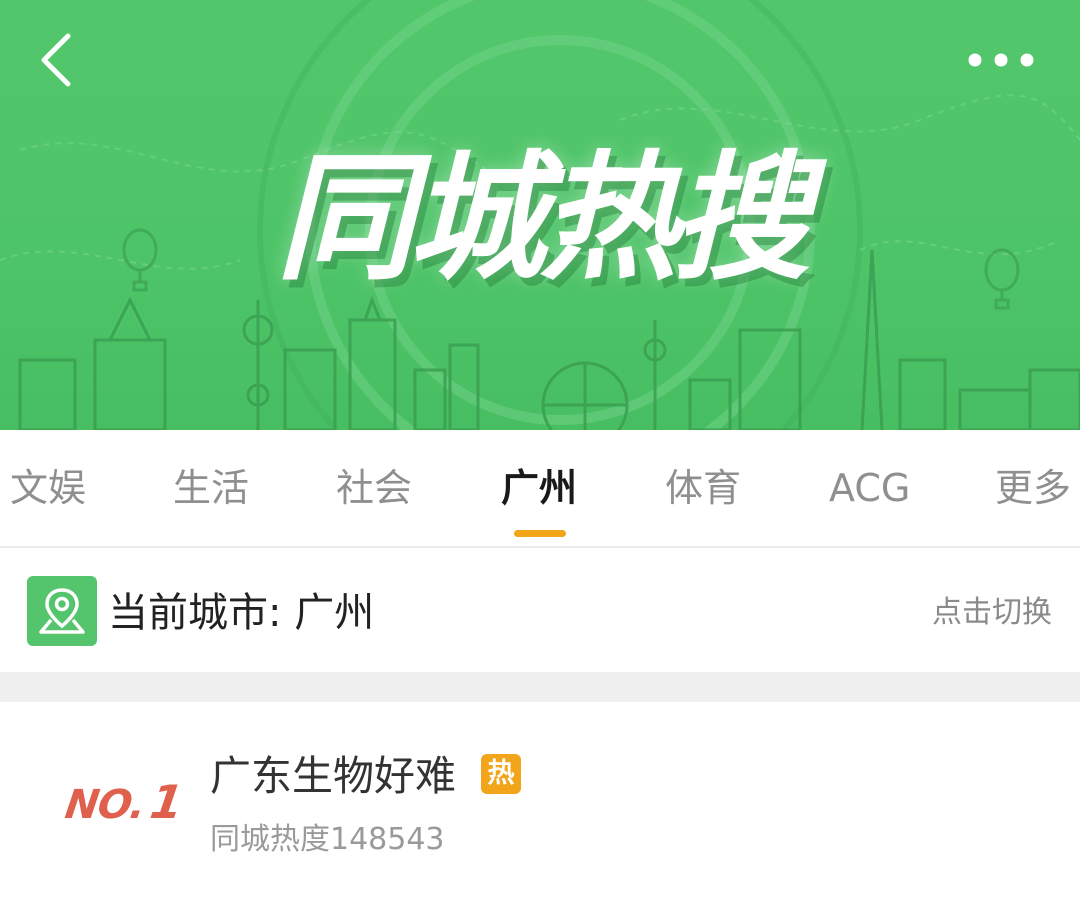 This screenshot has height=911, width=1080. I want to click on rank-label: NO.1, so click(124, 802).